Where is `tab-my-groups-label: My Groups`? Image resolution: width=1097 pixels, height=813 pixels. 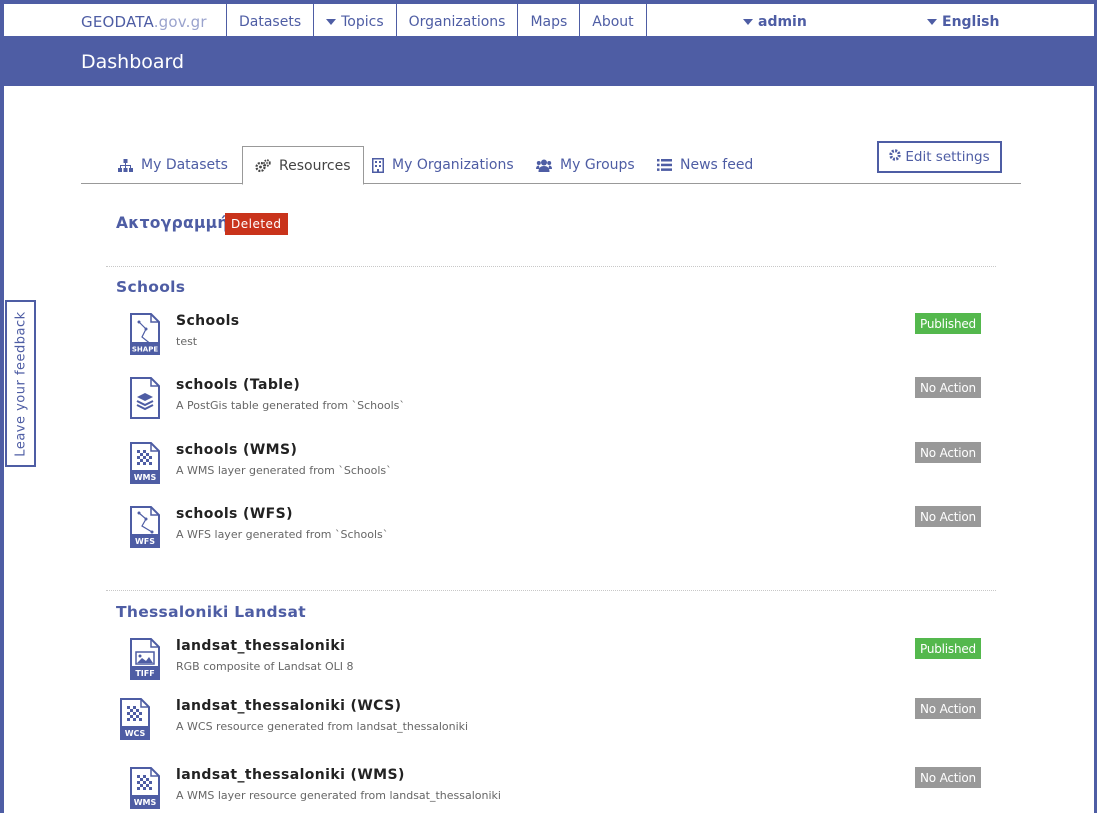
tab-my-groups-label: My Groups is located at coordinates (597, 165).